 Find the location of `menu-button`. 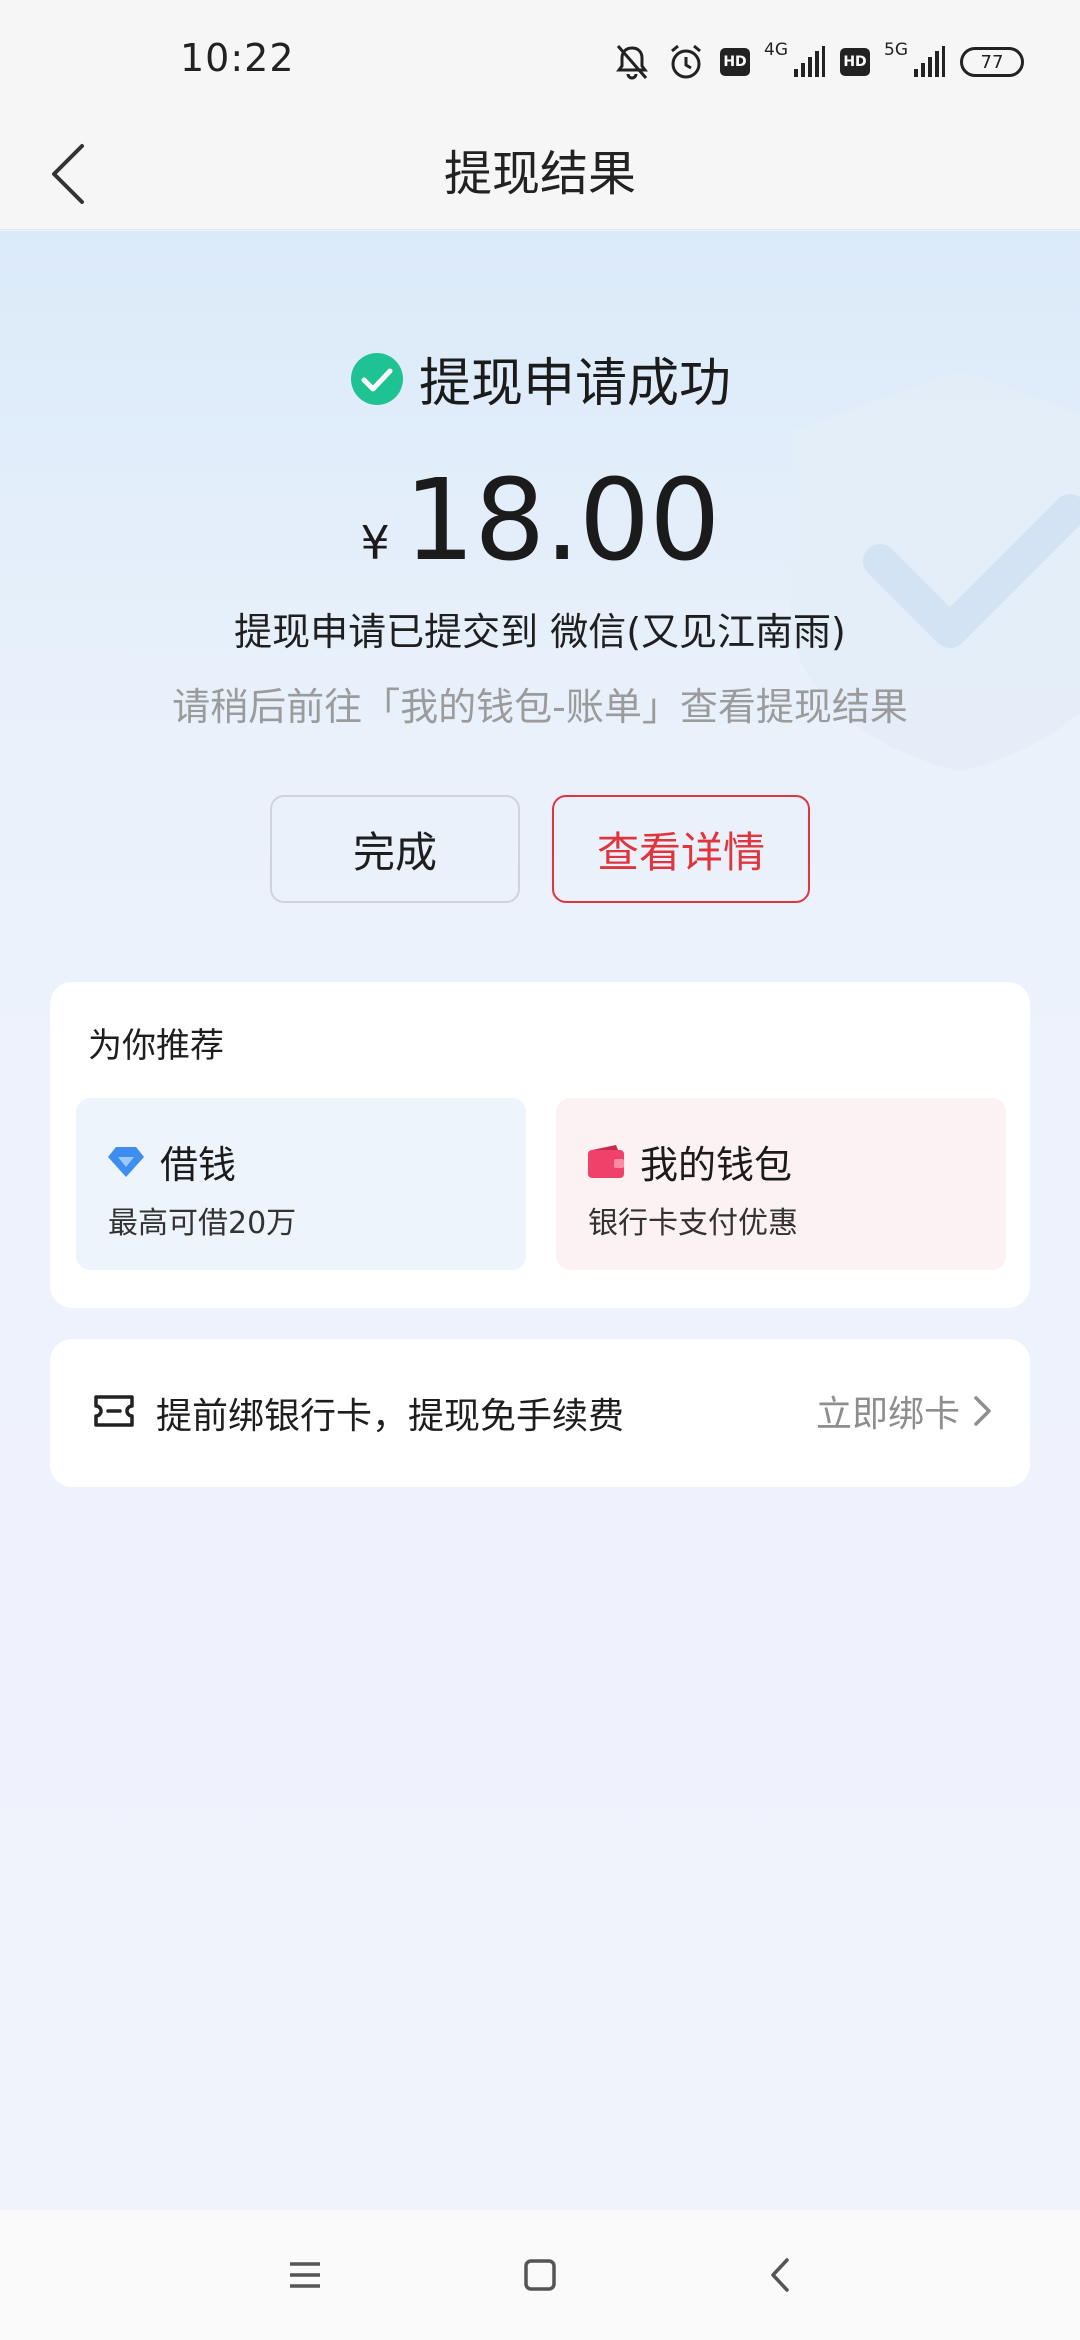

menu-button is located at coordinates (305, 2275).